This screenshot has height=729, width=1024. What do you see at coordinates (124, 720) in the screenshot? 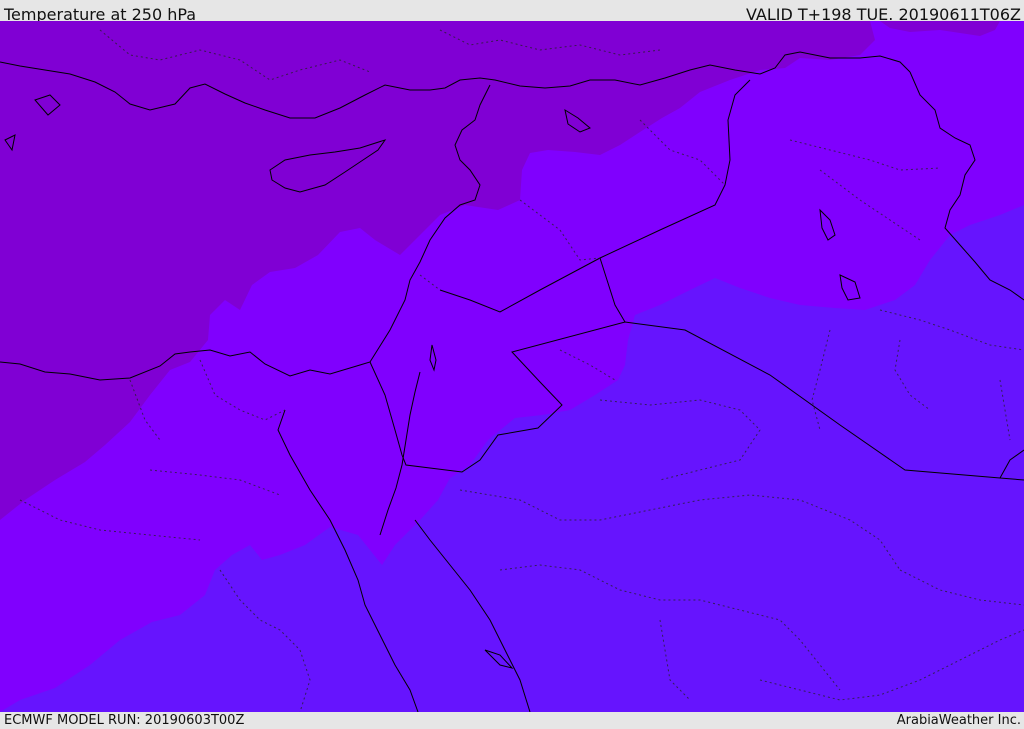
I see `model-run-label: ECMWF MODEL RUN: 20190603T00Z` at bounding box center [124, 720].